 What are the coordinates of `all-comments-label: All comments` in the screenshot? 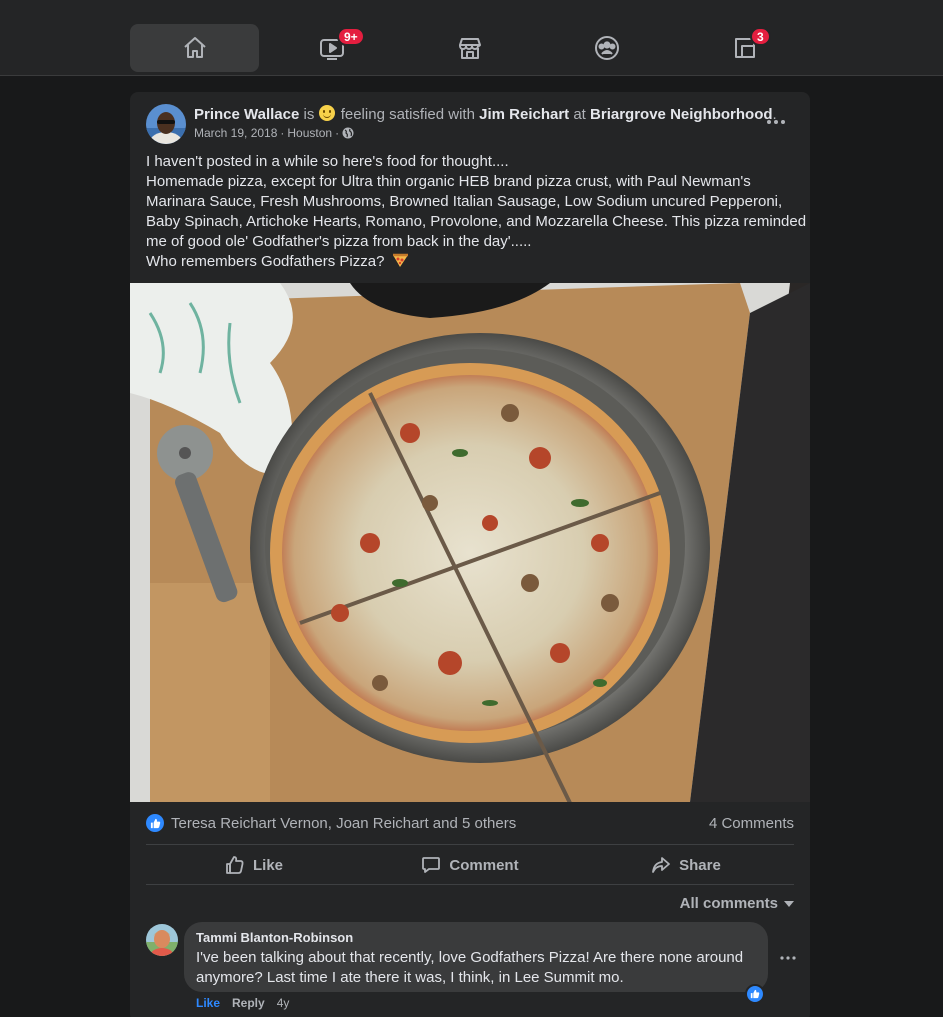 It's located at (728, 903).